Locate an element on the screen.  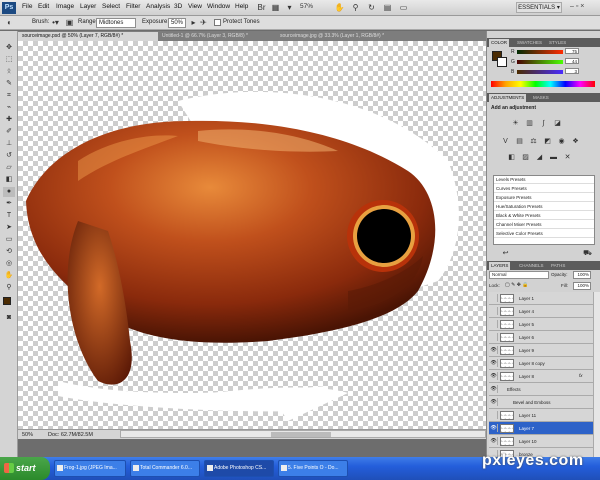
airbrush-icon: ✈ is located at coordinates (203, 22).